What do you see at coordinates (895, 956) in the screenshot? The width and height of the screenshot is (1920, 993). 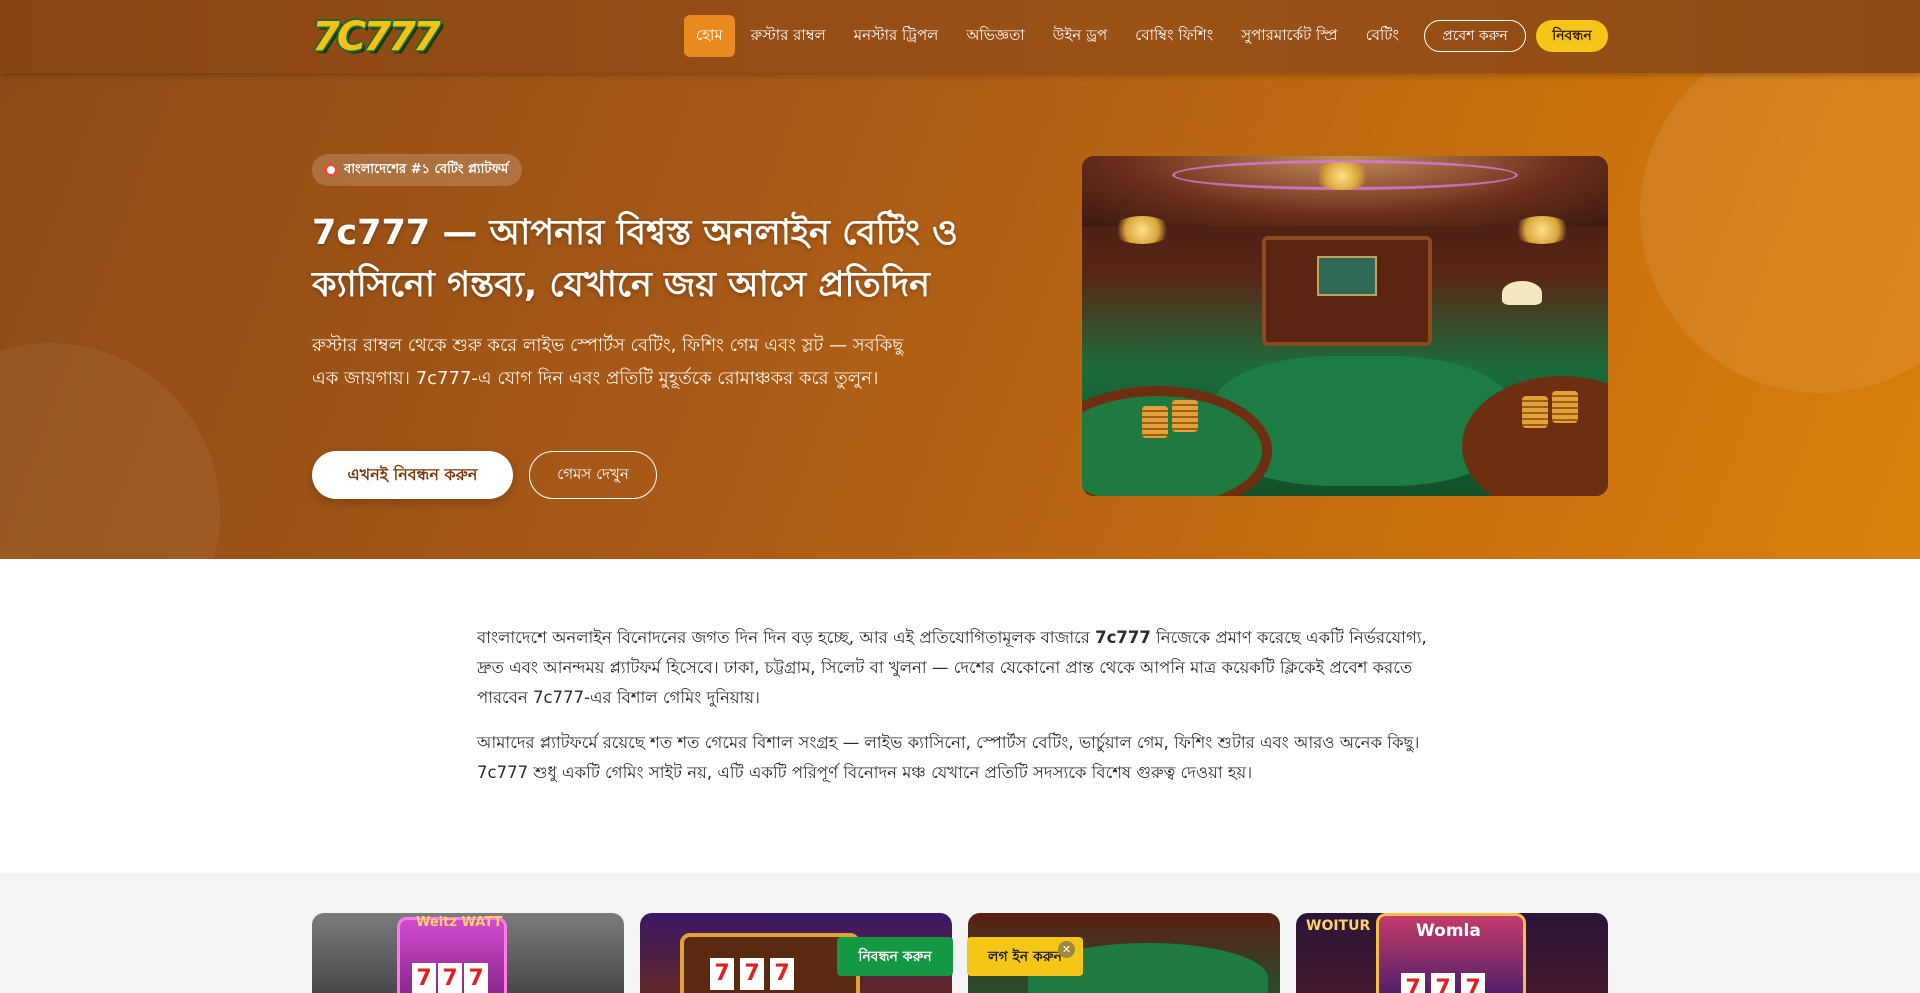 I see `floating-register-button: নিবন্ধন করুন` at bounding box center [895, 956].